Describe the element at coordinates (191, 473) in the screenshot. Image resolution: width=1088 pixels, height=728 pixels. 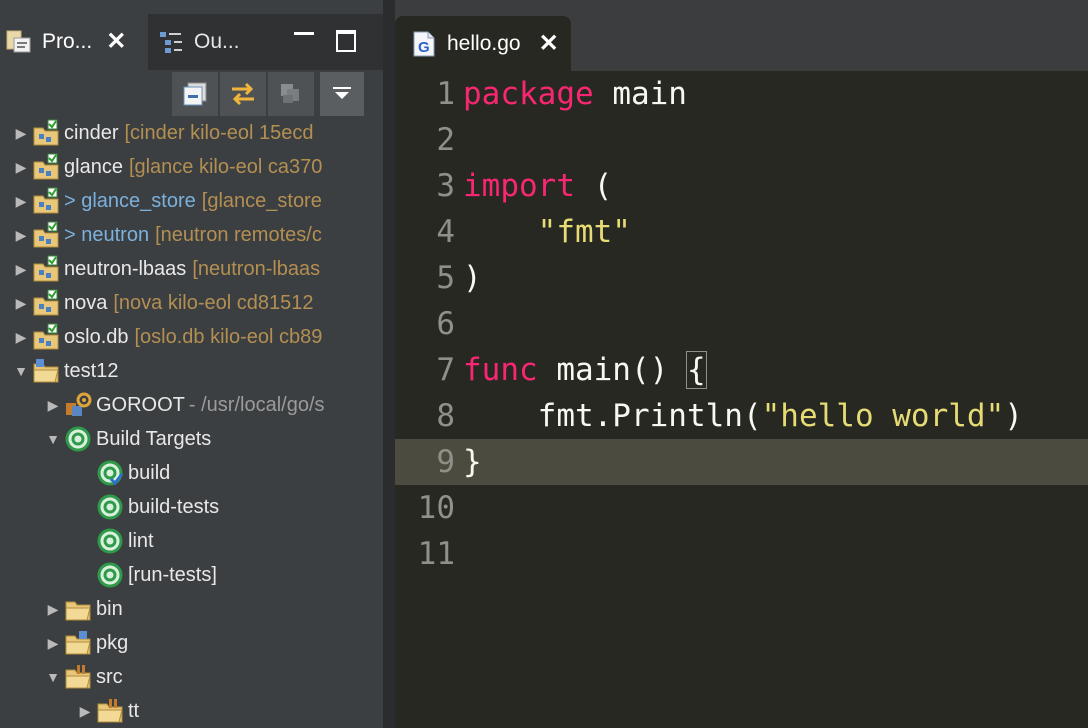
I see `tree-item-build: build` at that location.